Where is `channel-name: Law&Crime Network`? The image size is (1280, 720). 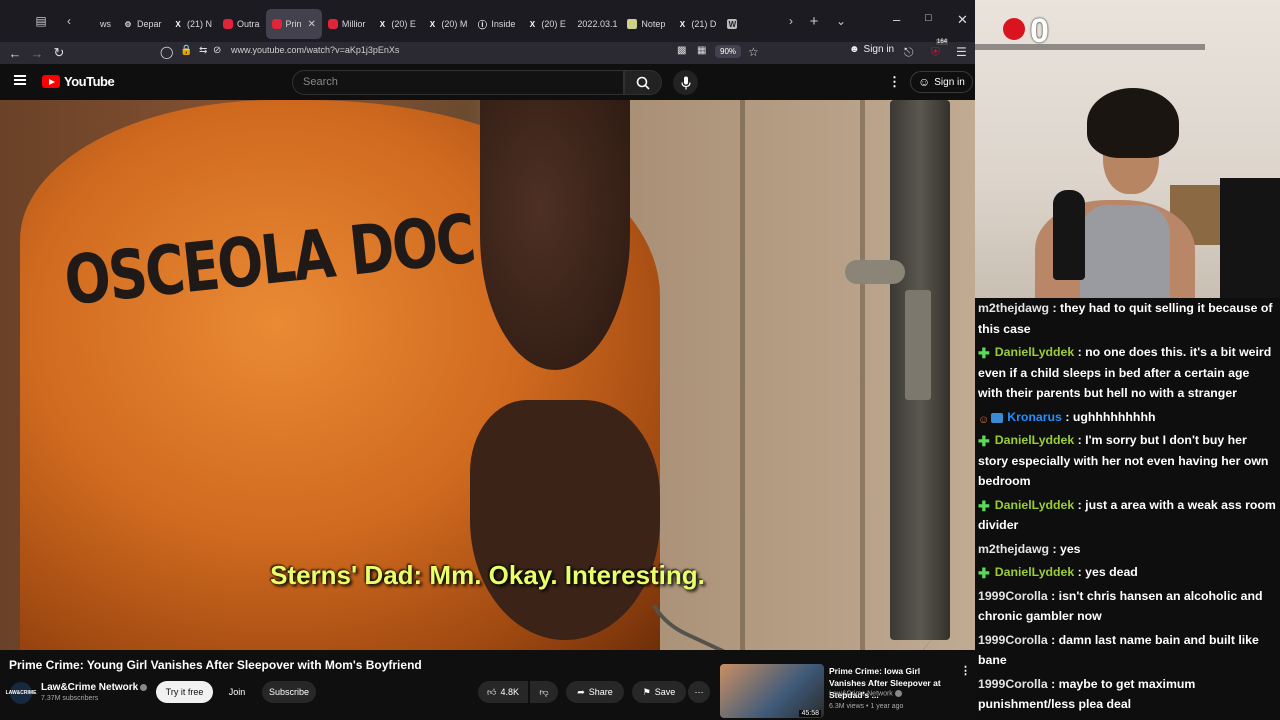
channel-name: Law&Crime Network is located at coordinates (94, 687).